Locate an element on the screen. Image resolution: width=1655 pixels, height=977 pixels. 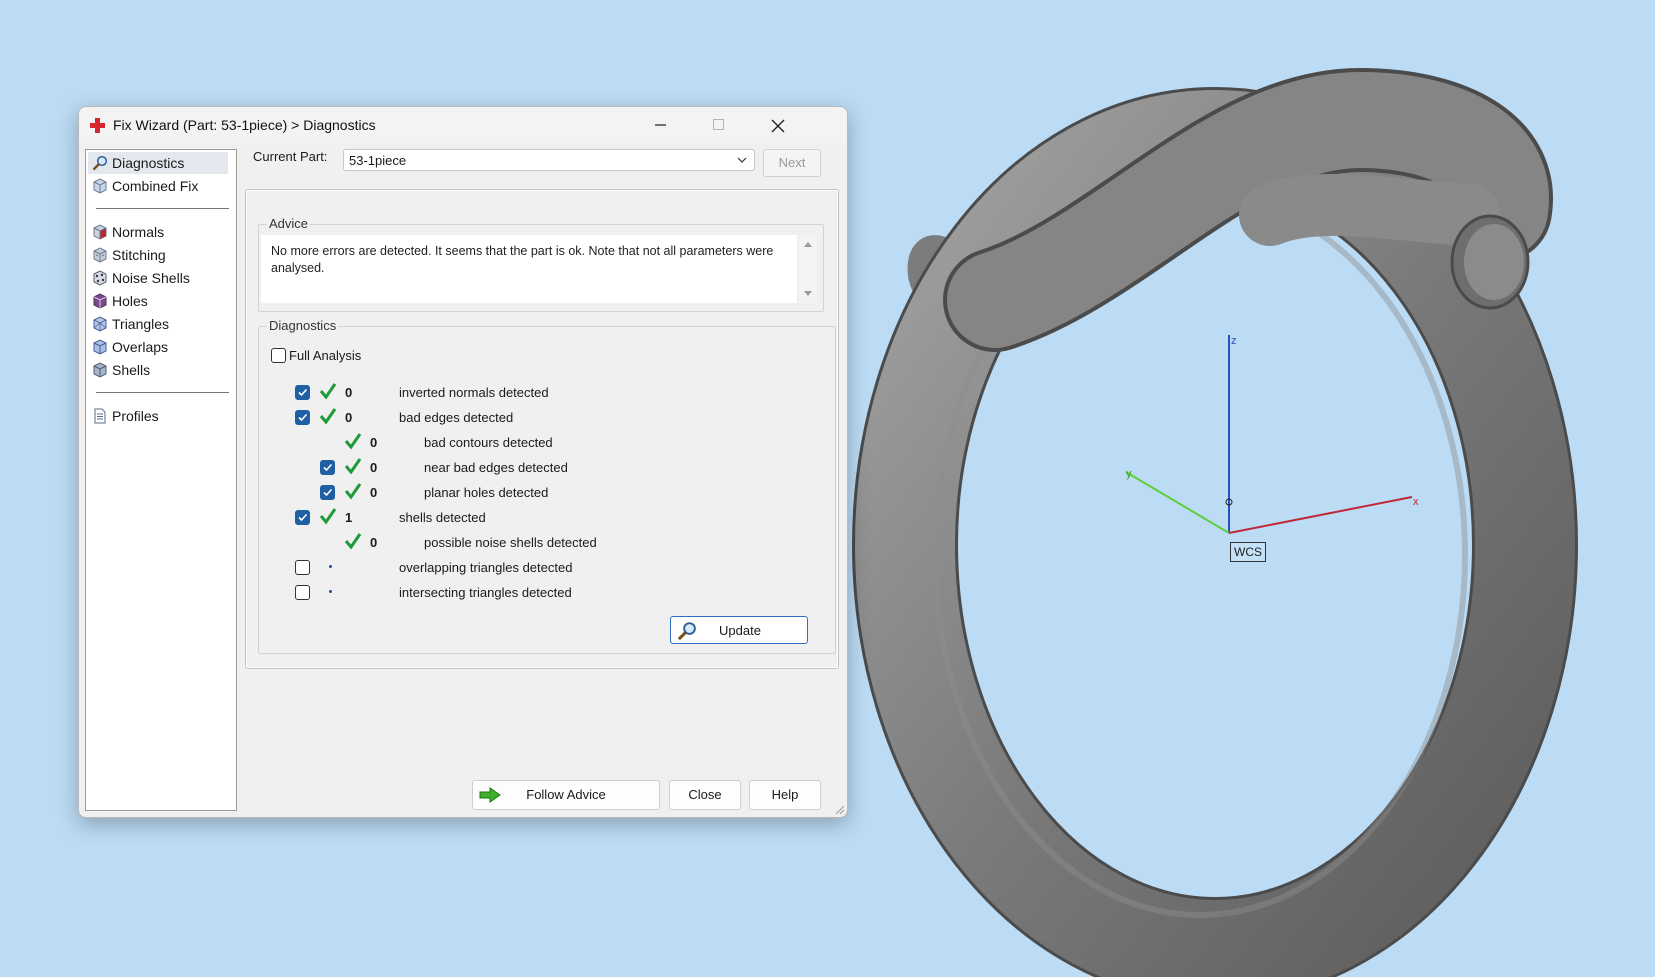
triangles-cube-icon is located at coordinates (100, 324).